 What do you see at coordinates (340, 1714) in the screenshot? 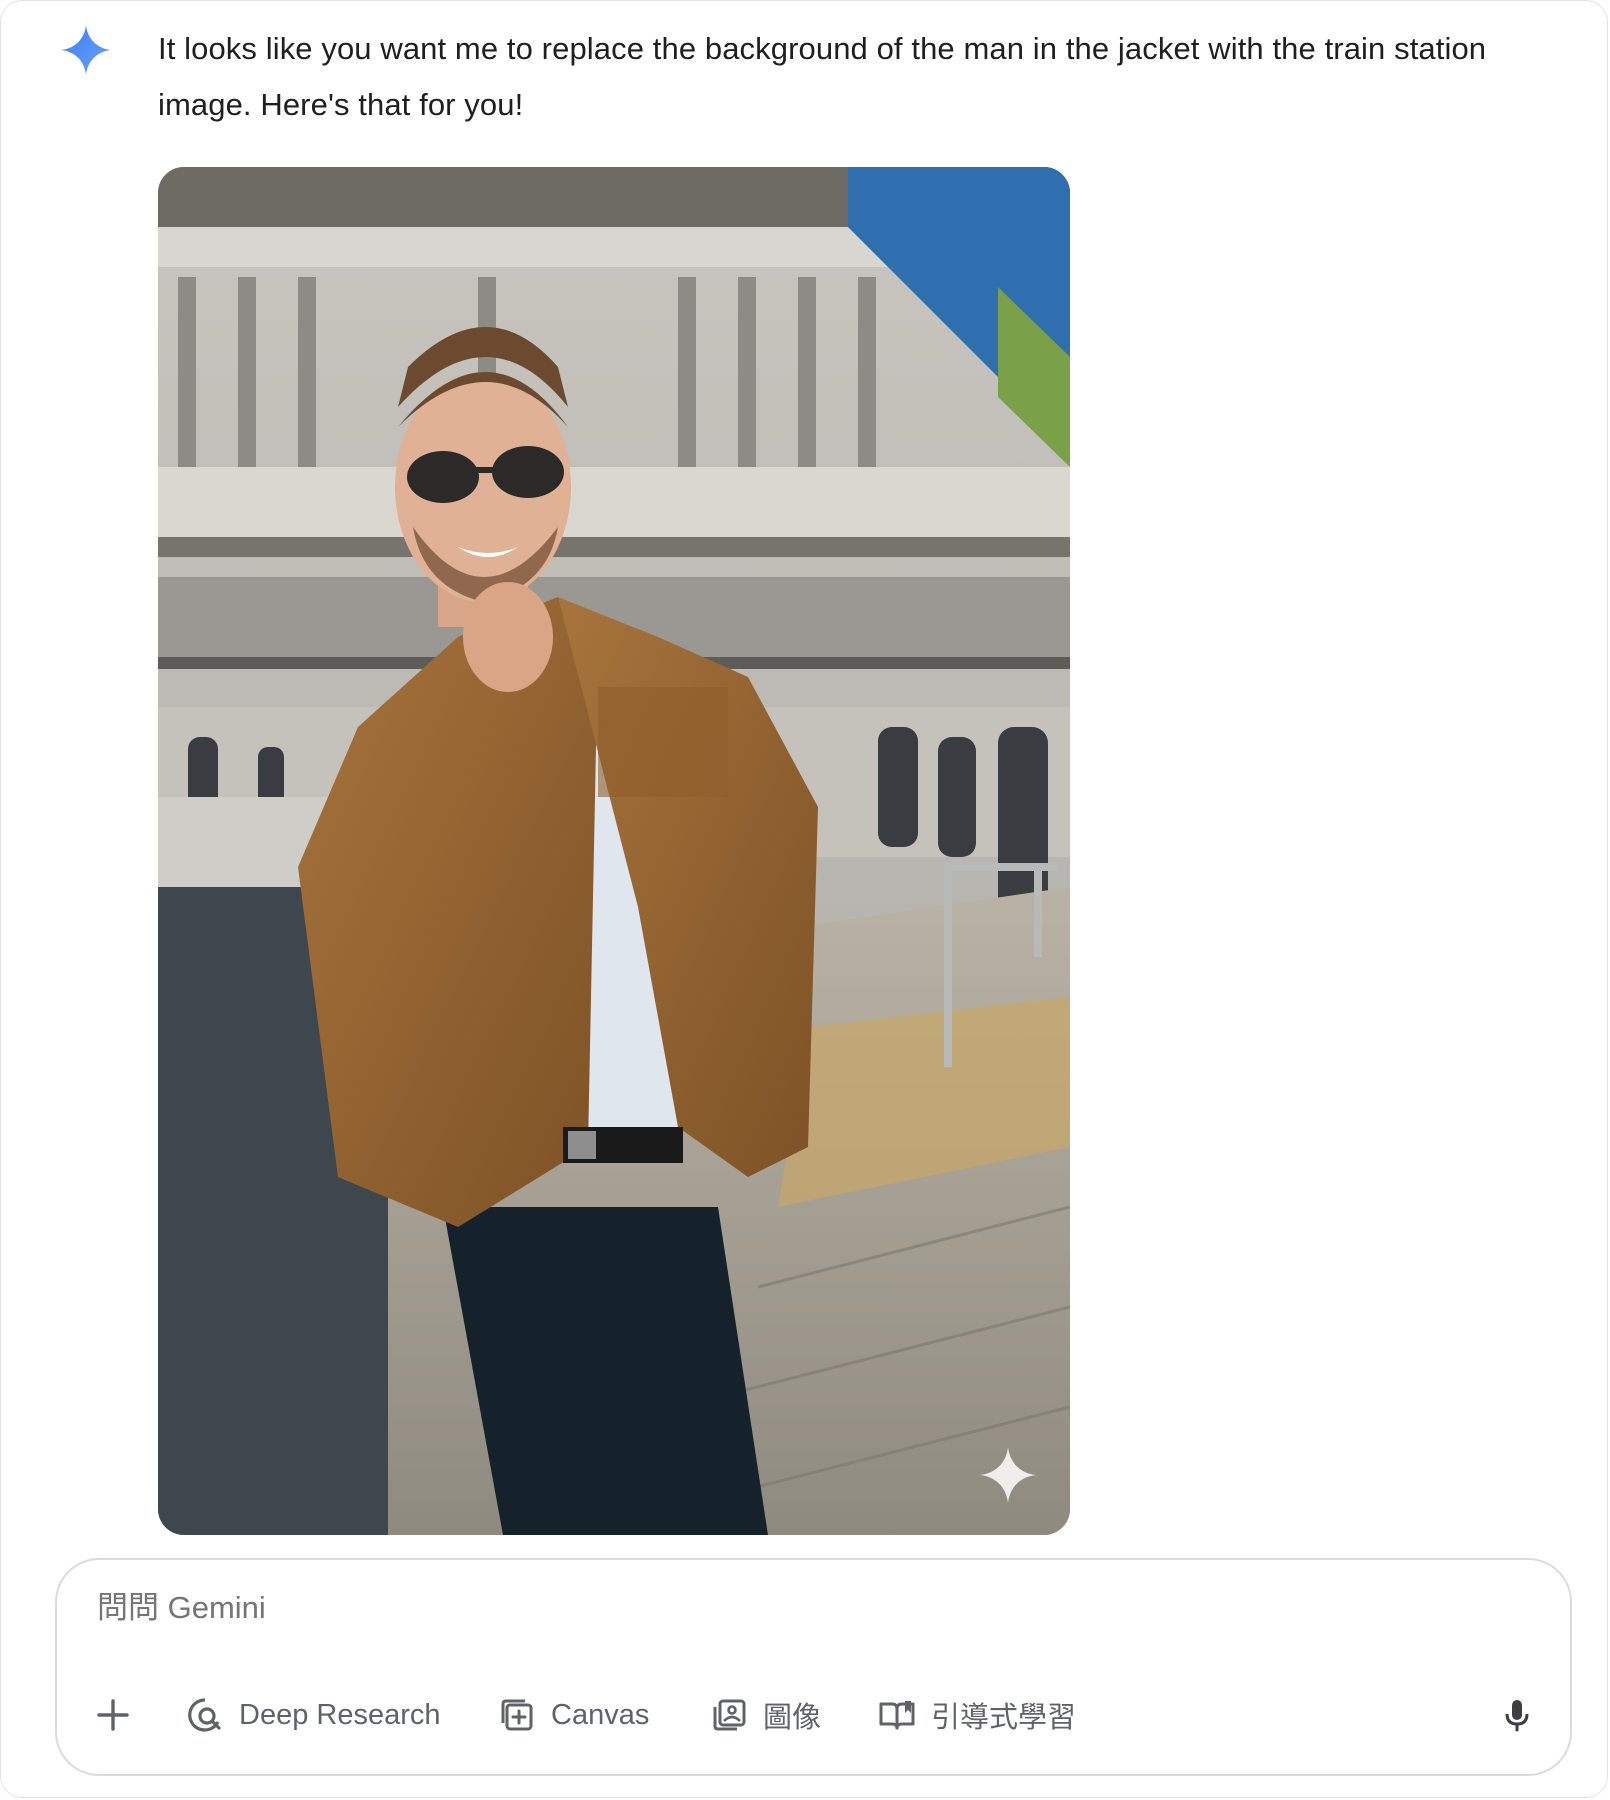
I see `deep-research-label: Deep Research` at bounding box center [340, 1714].